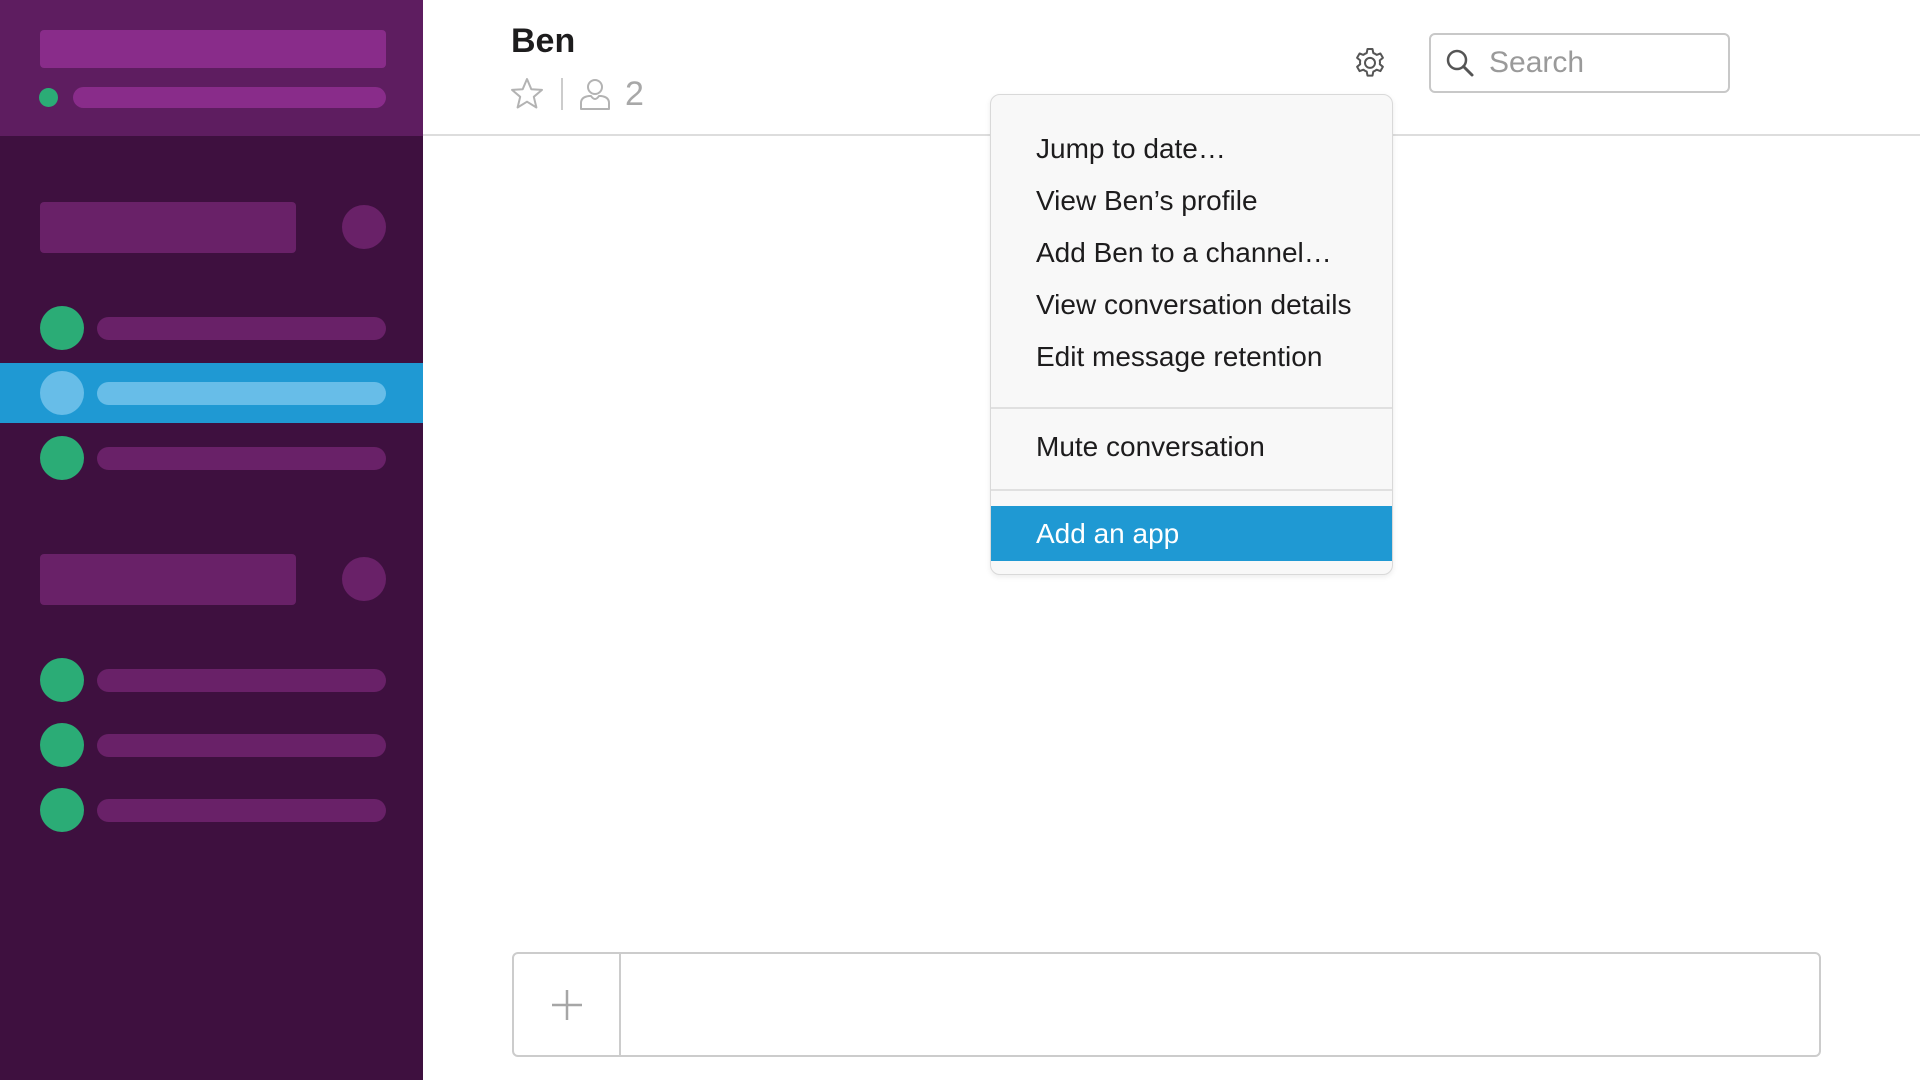  What do you see at coordinates (634, 94) in the screenshot?
I see `member-count: 2` at bounding box center [634, 94].